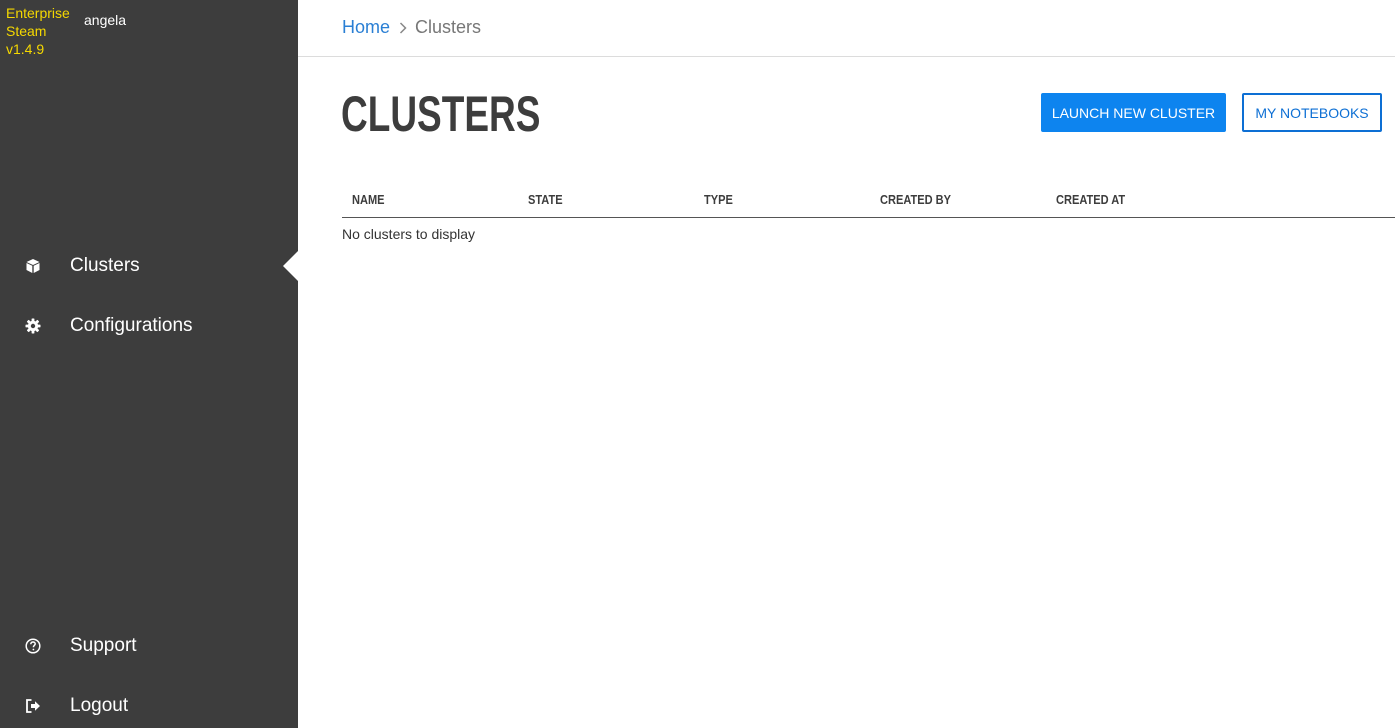 The image size is (1395, 728). I want to click on sidebar-item-configurations: Configurations, so click(149, 326).